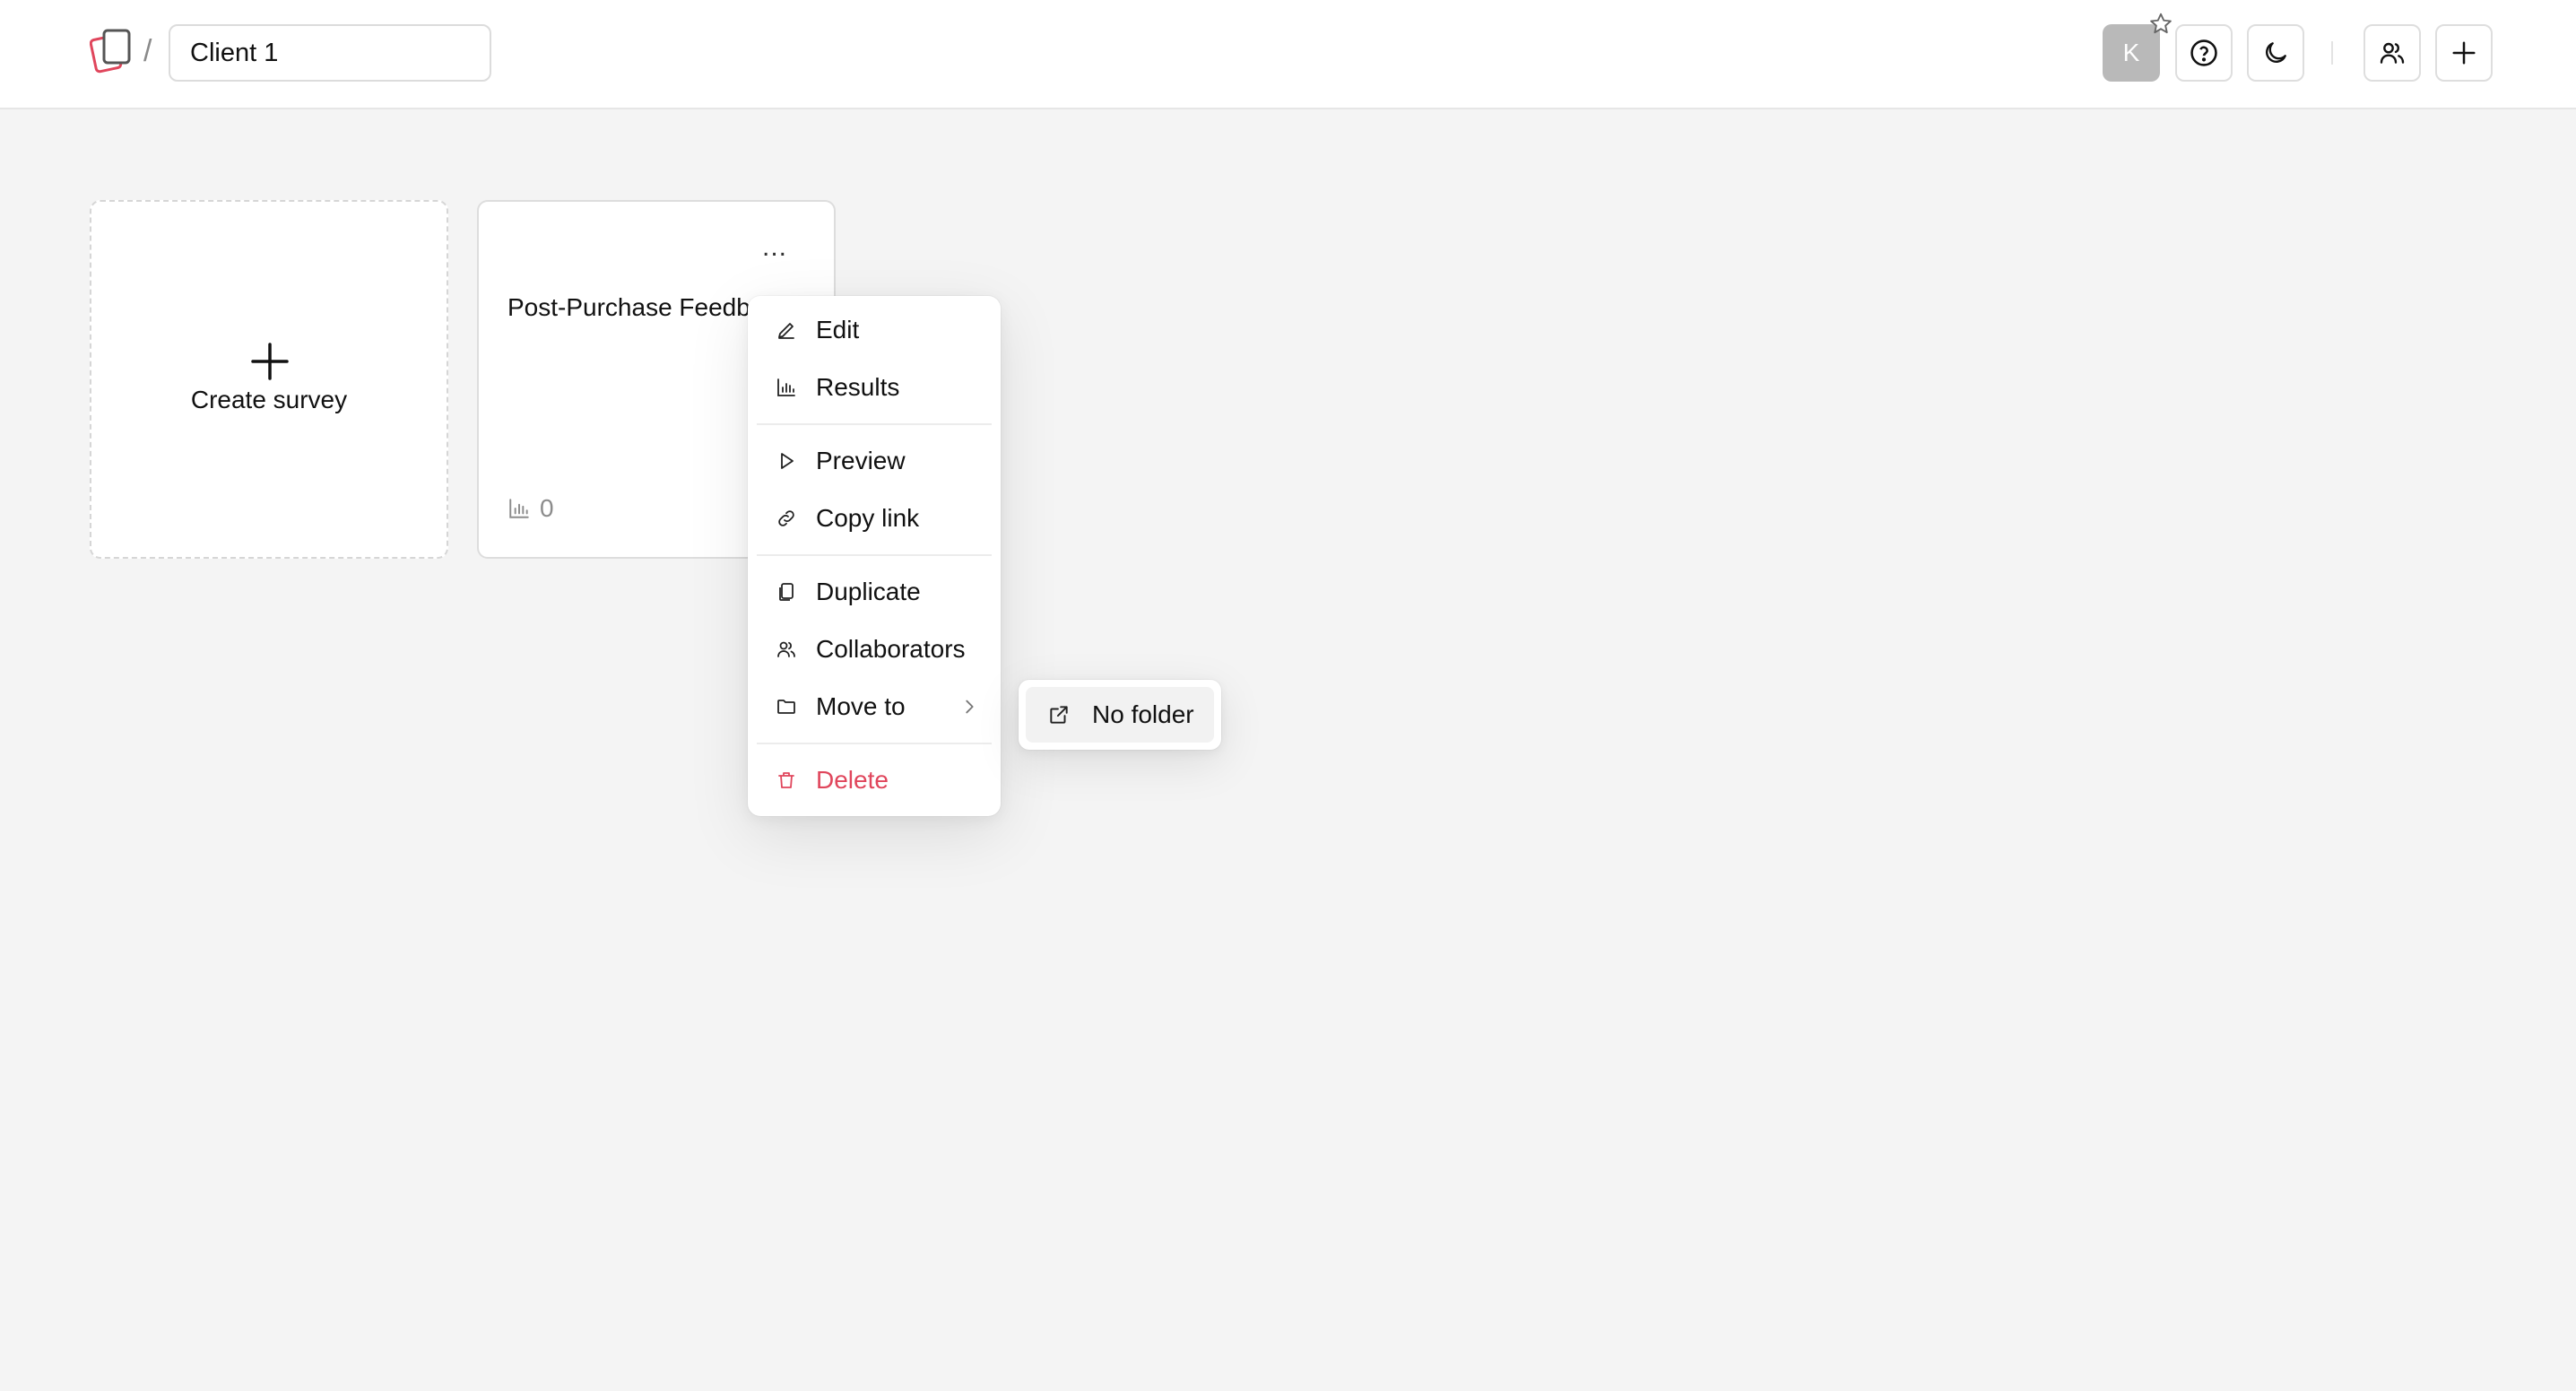 The image size is (2576, 1391). I want to click on create-survey-card: Create survey, so click(269, 379).